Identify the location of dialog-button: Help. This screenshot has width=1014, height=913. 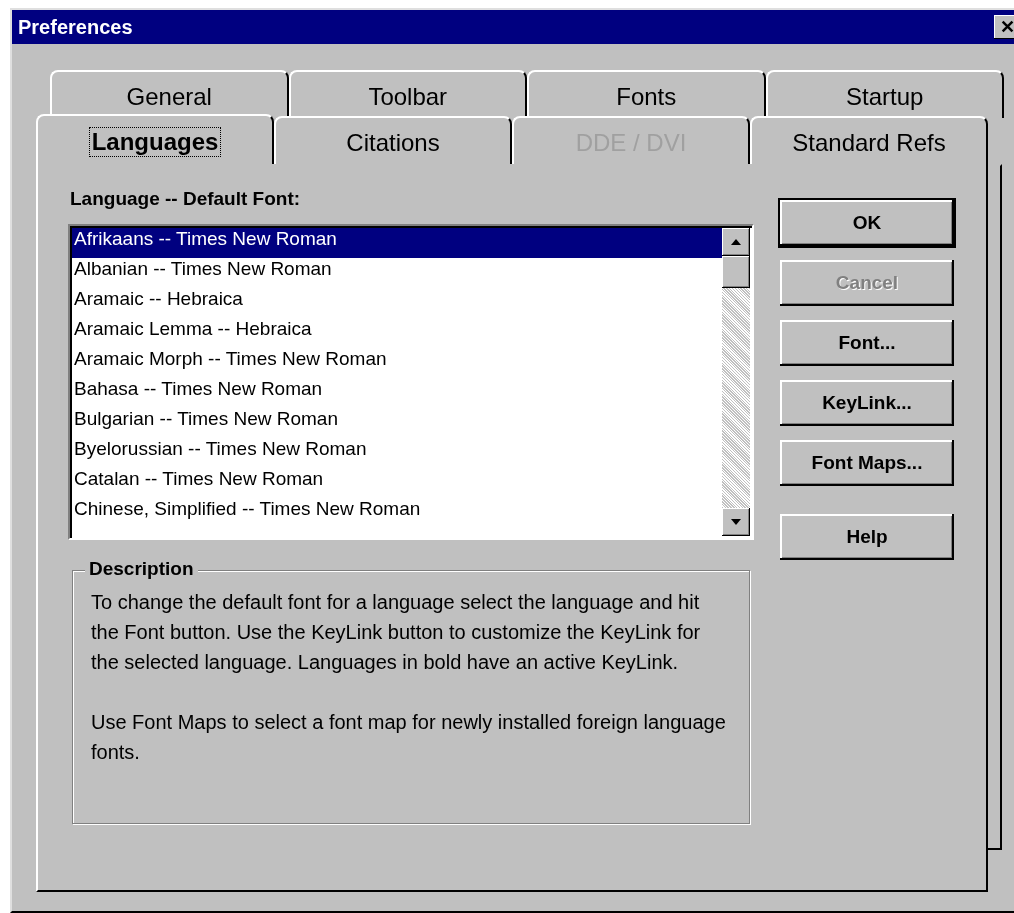
(867, 537).